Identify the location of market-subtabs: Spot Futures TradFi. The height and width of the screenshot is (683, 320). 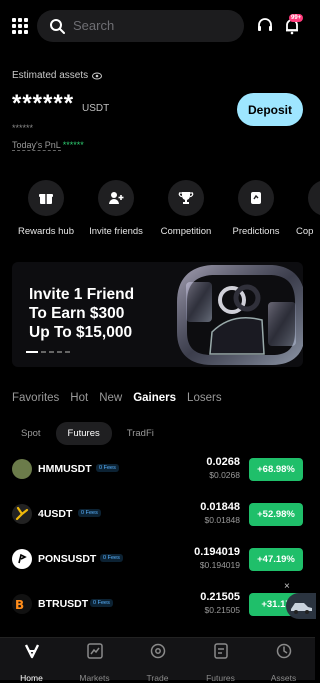
(87, 433).